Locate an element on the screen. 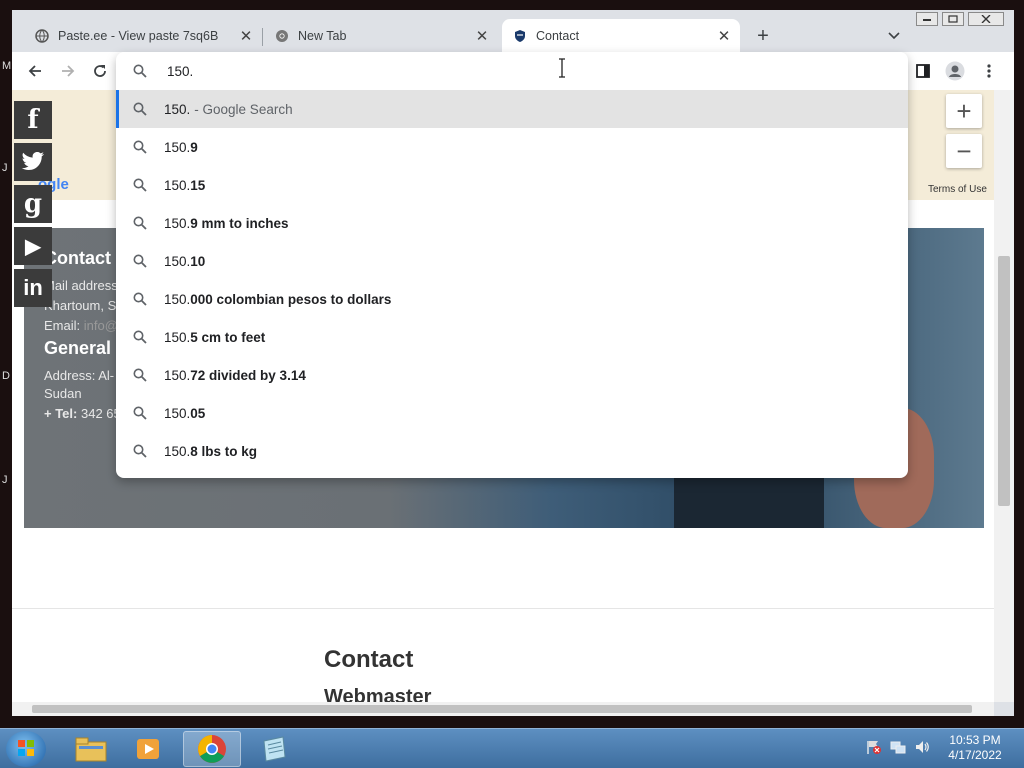  reload-button is located at coordinates (100, 71).